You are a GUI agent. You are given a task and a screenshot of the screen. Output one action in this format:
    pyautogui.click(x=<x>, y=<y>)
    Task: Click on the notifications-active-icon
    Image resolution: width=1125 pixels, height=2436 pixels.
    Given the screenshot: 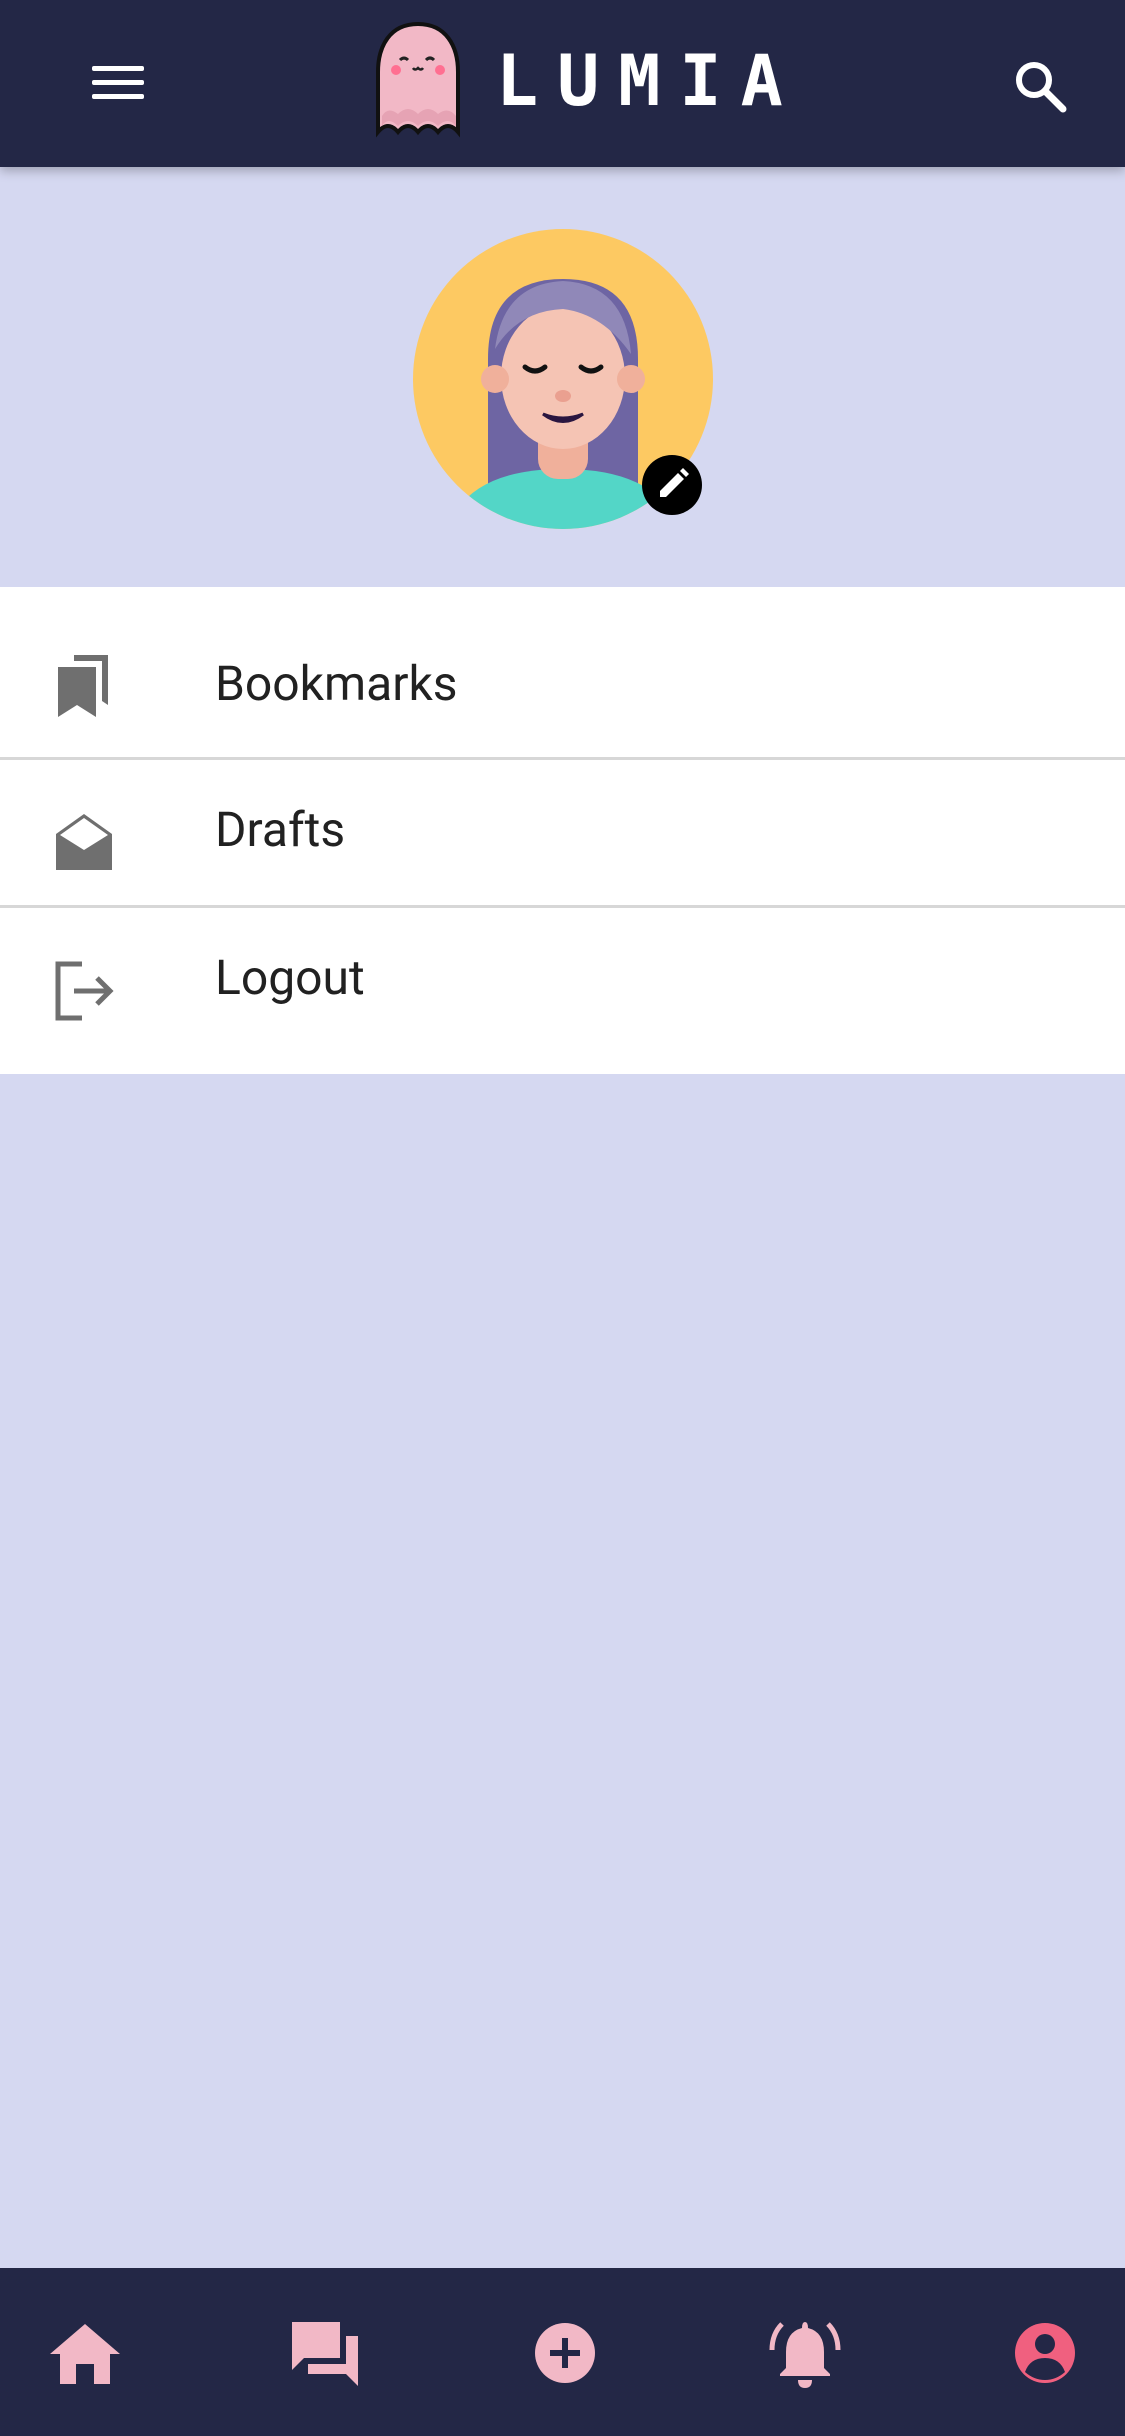 What is the action you would take?
    pyautogui.click(x=805, y=2355)
    